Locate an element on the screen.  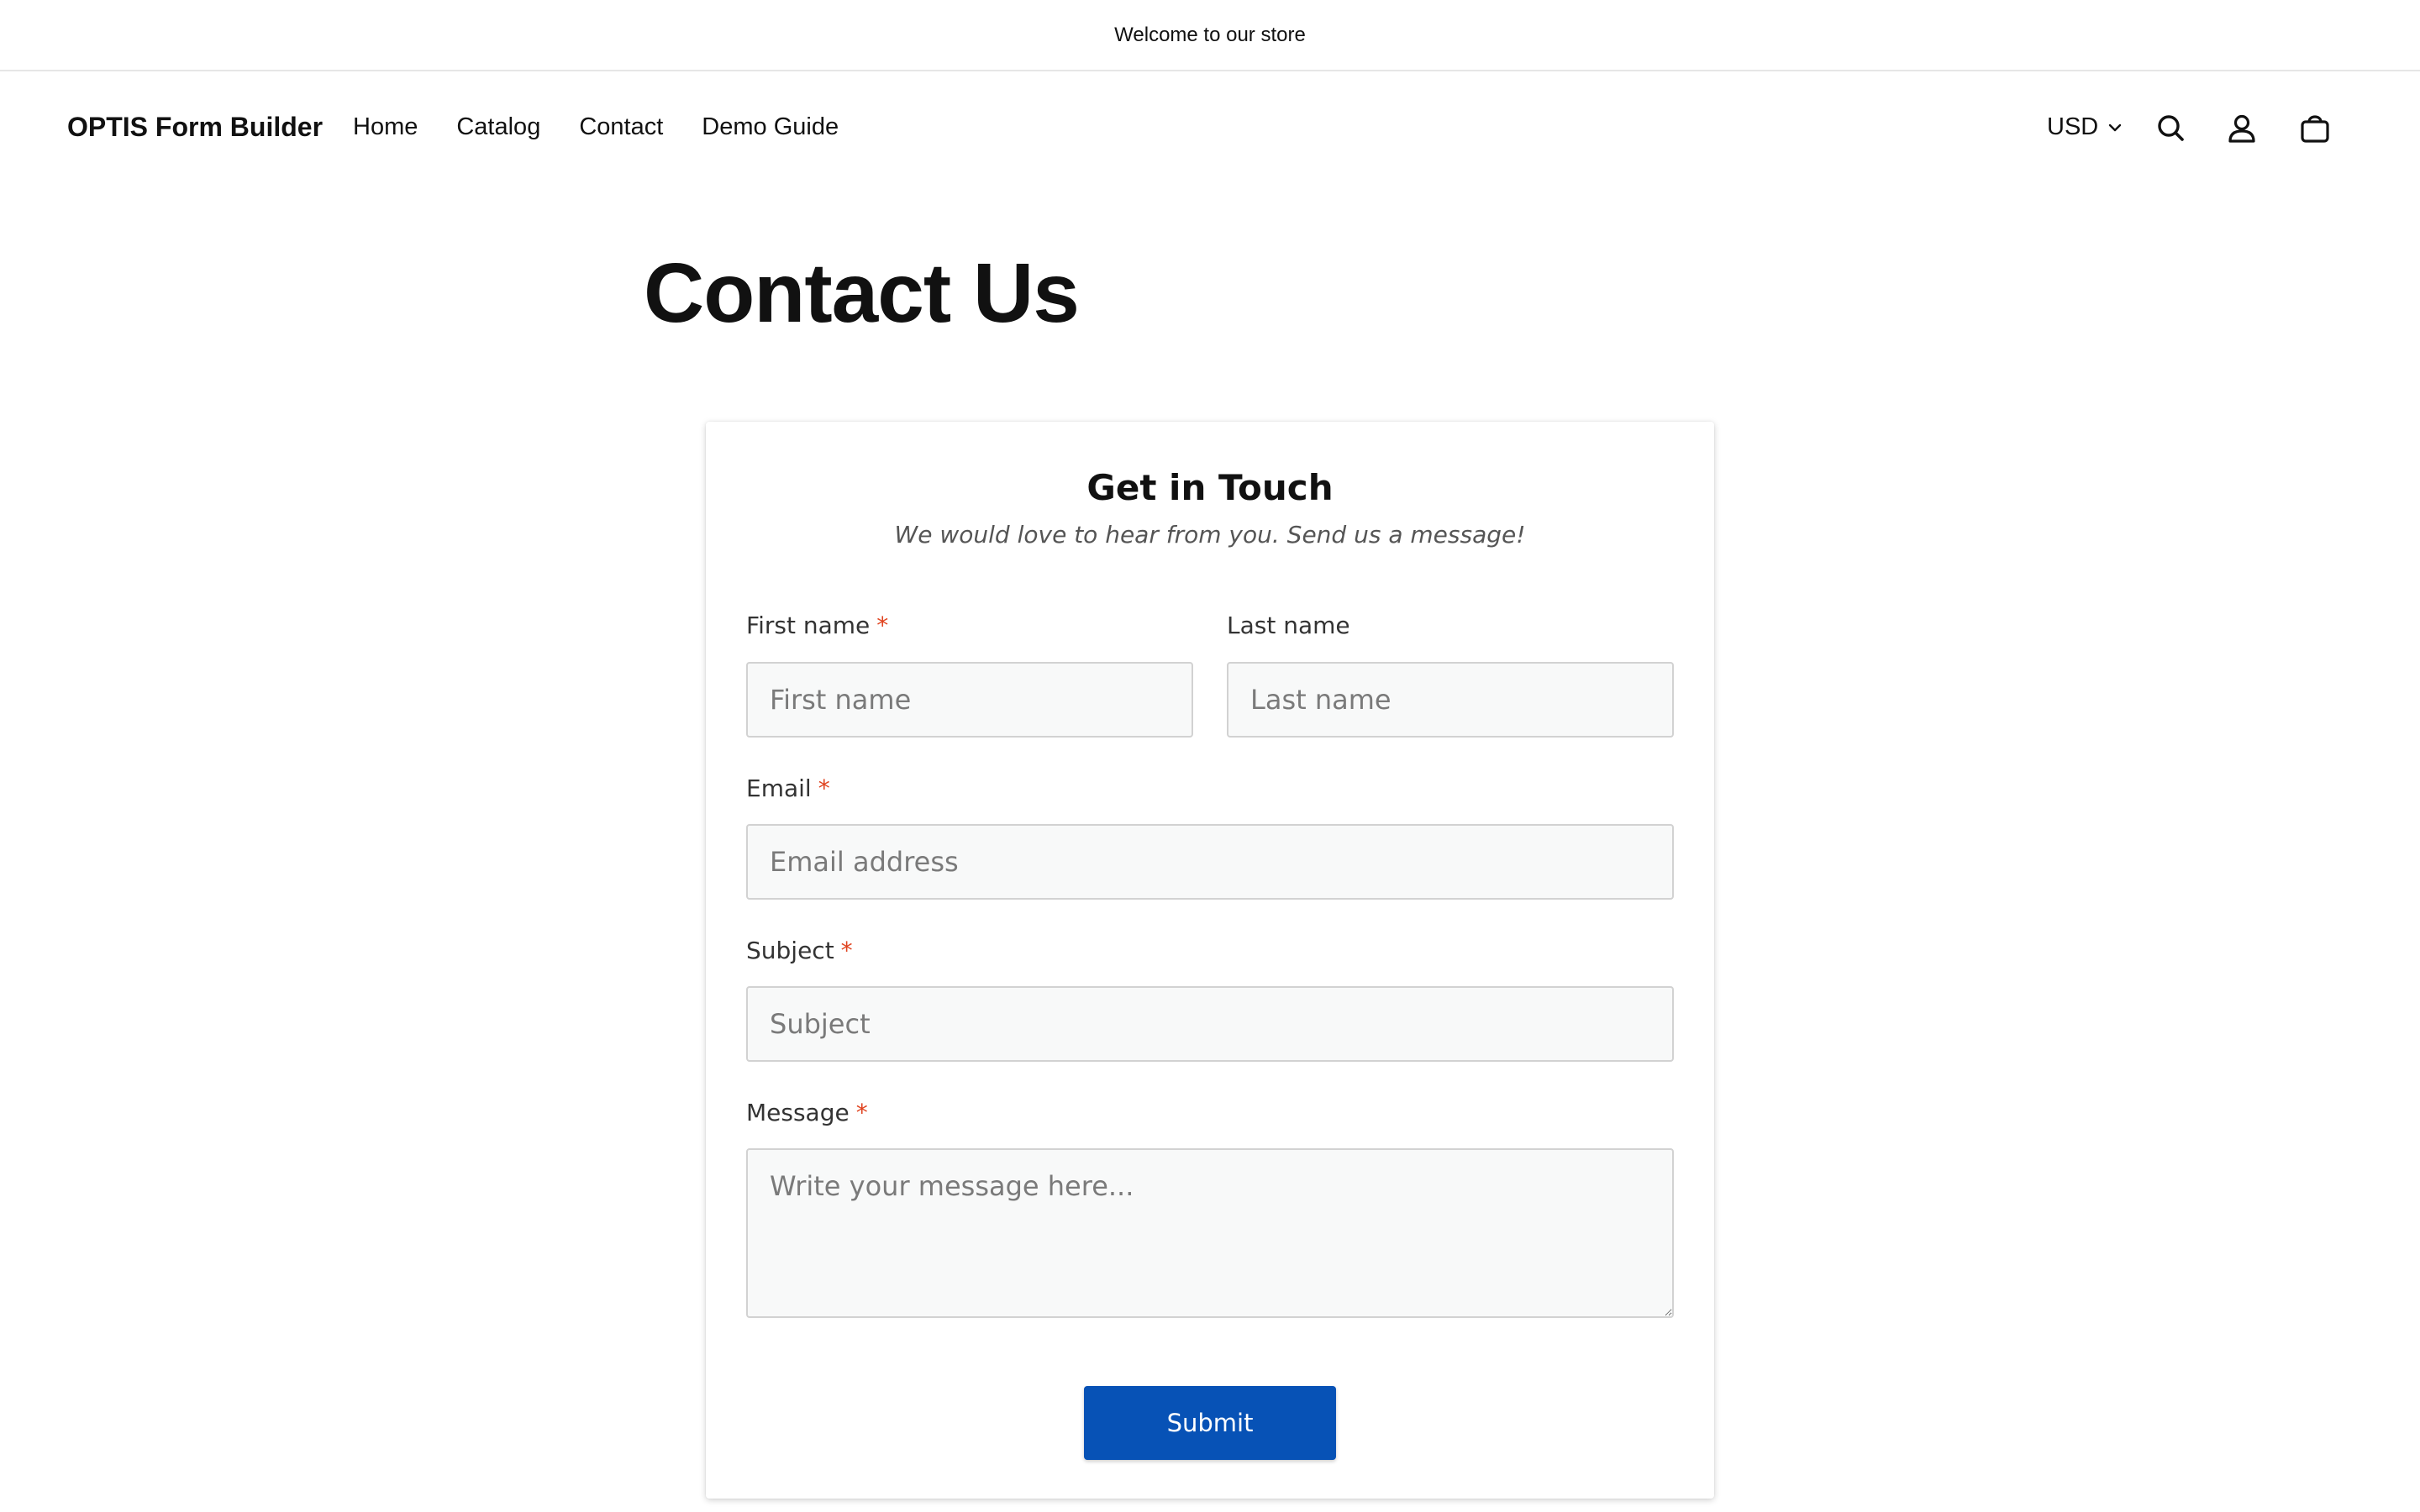
nav-item-contact: Contact is located at coordinates (621, 127).